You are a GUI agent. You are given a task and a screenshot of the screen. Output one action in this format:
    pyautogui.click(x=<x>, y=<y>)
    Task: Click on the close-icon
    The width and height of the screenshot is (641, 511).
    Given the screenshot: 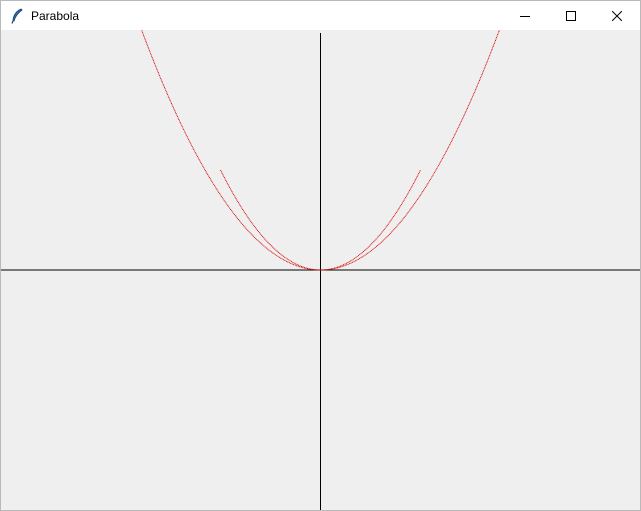 What is the action you would take?
    pyautogui.click(x=617, y=15)
    